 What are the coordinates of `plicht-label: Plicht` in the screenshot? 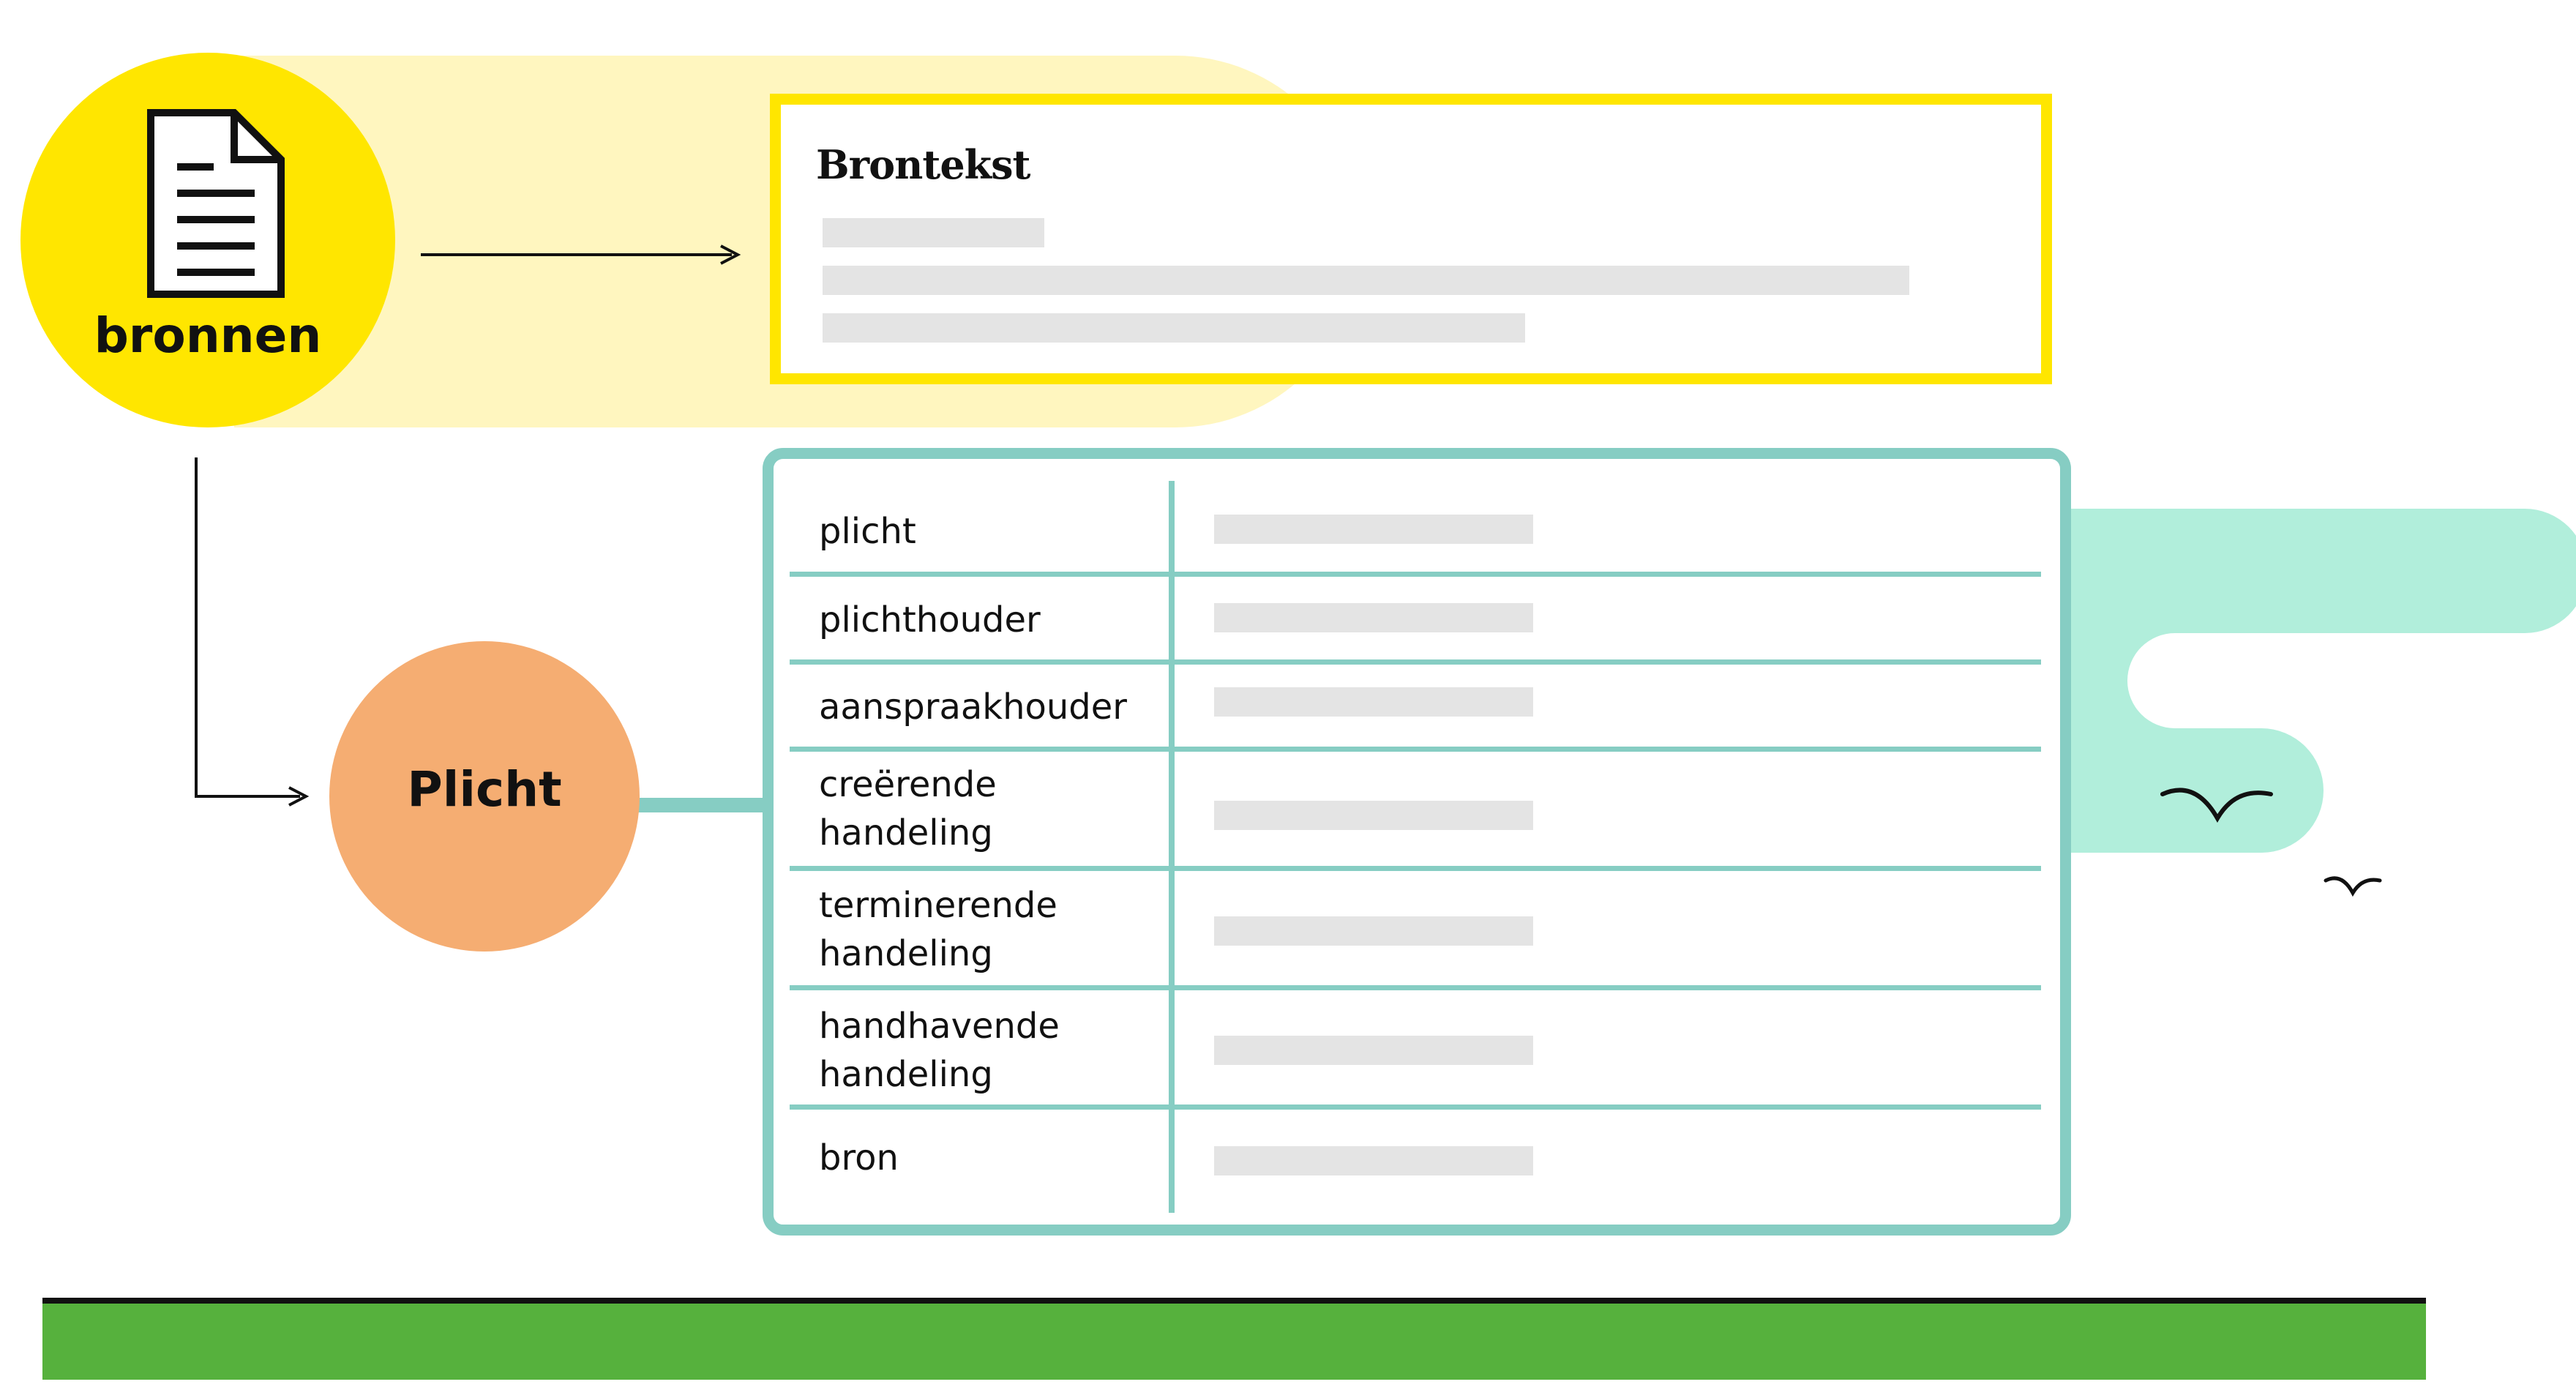 It's located at (484, 789).